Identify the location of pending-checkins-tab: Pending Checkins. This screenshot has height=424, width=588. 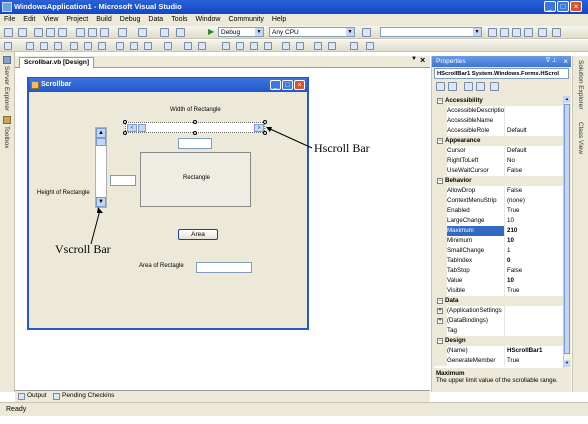
(88, 395).